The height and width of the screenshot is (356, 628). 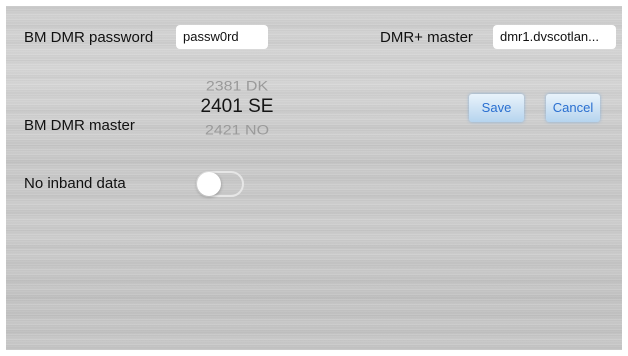 I want to click on picker-option-selected: 2401 SE, so click(x=237, y=107).